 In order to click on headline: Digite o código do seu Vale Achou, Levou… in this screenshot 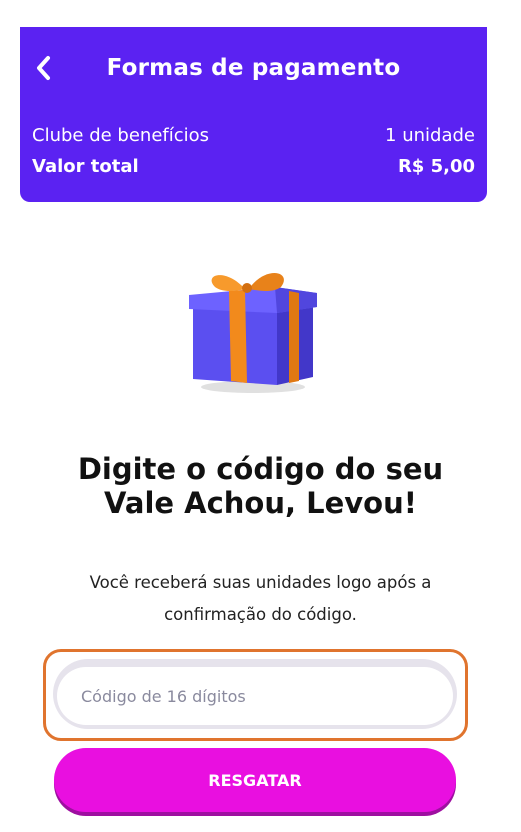, I will do `click(260, 486)`.